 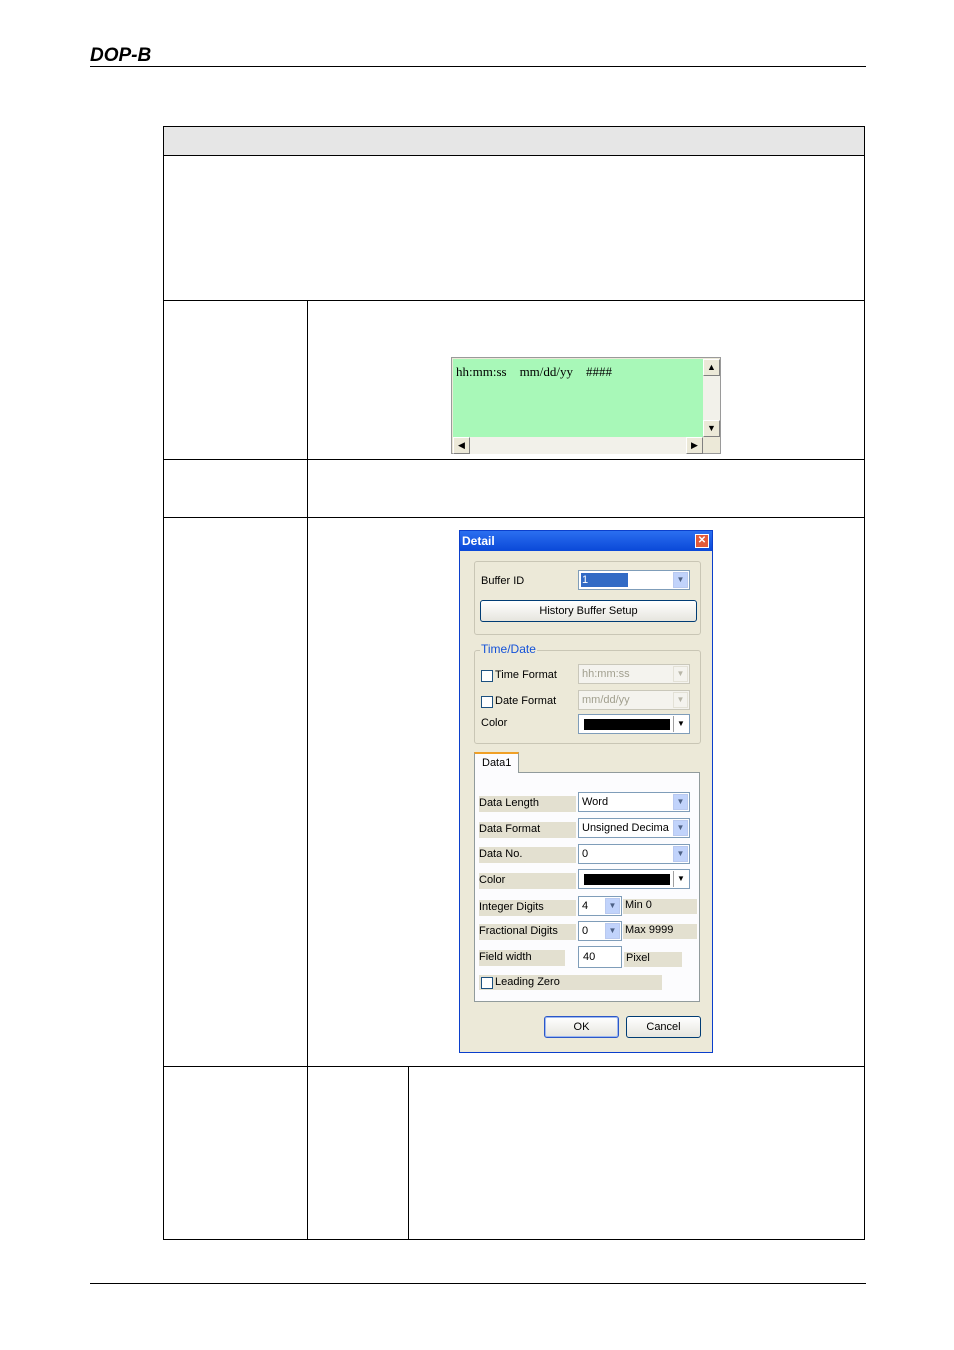 What do you see at coordinates (581, 1027) in the screenshot?
I see `ok-button: OK` at bounding box center [581, 1027].